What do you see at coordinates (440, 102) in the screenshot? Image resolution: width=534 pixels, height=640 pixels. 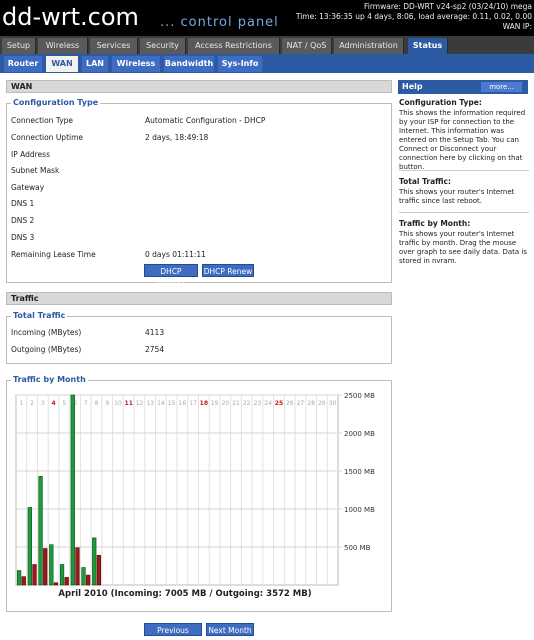 I see `help-section-title: Configuration Type:` at bounding box center [440, 102].